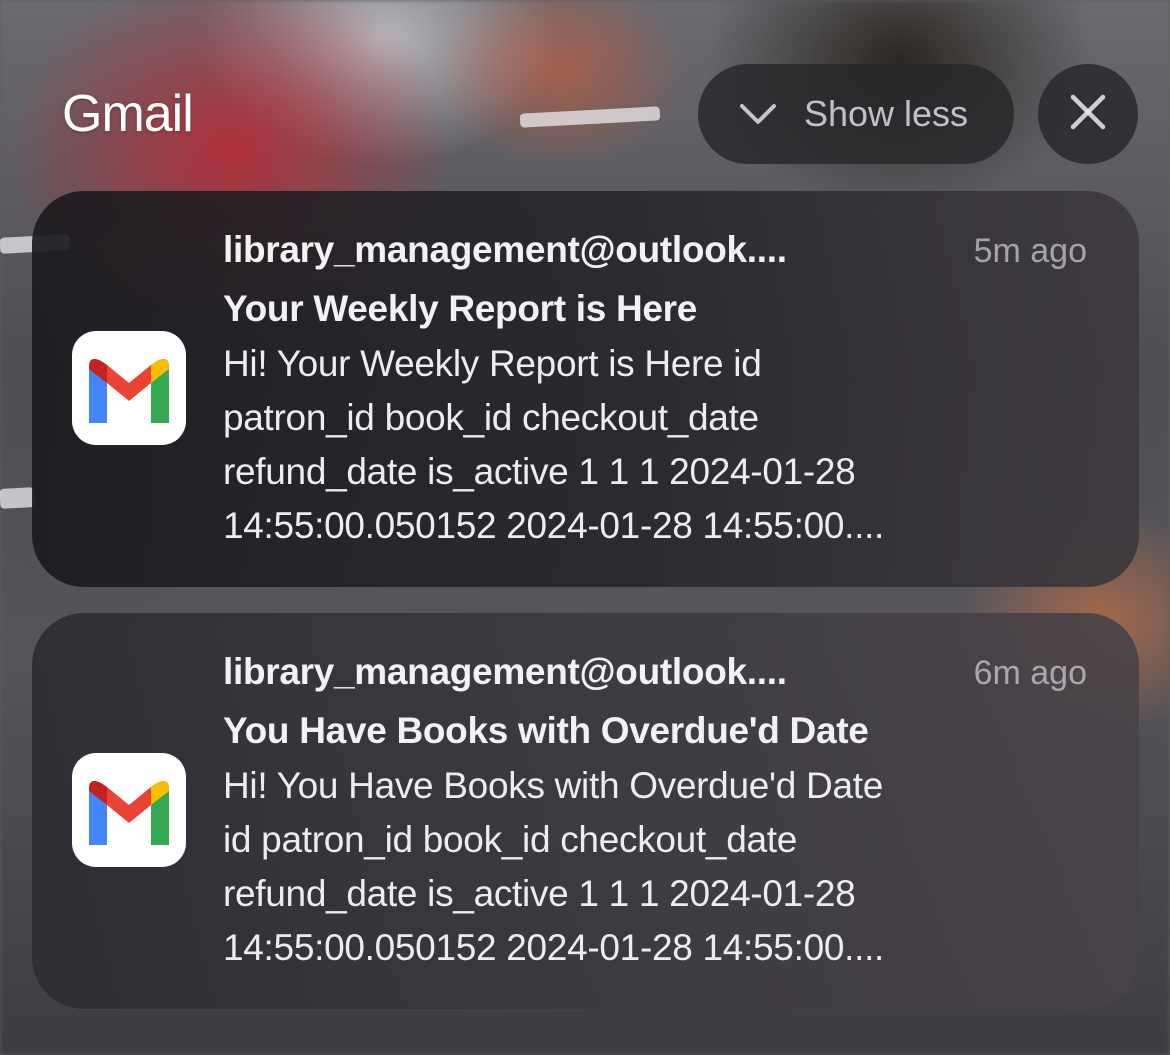 The height and width of the screenshot is (1055, 1170). What do you see at coordinates (886, 113) in the screenshot?
I see `show-less-label: Show less` at bounding box center [886, 113].